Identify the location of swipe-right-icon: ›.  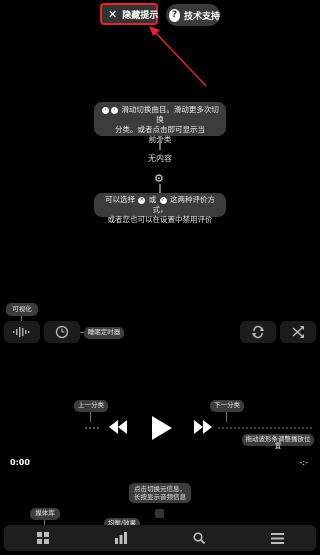
(115, 110).